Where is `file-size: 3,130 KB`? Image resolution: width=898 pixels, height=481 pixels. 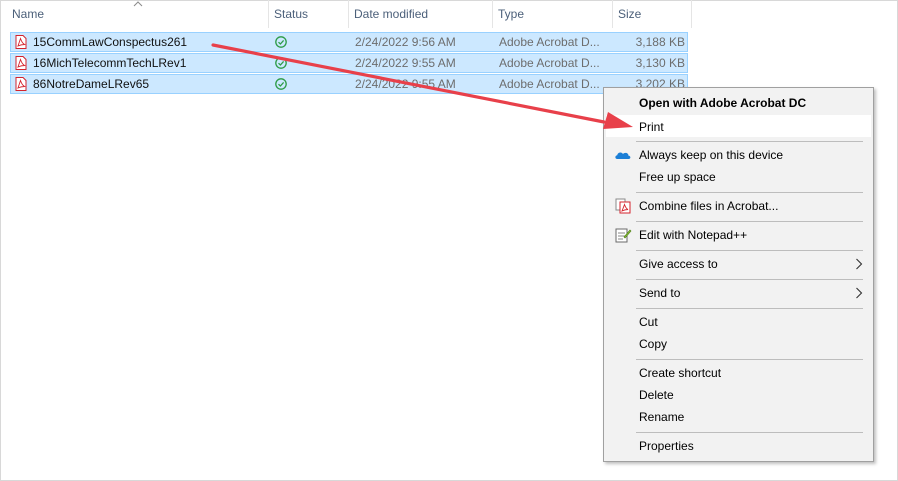
file-size: 3,130 KB is located at coordinates (660, 63).